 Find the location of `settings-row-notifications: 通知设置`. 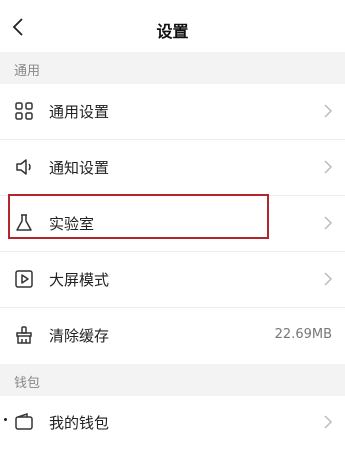

settings-row-notifications: 通知设置 is located at coordinates (172, 167).